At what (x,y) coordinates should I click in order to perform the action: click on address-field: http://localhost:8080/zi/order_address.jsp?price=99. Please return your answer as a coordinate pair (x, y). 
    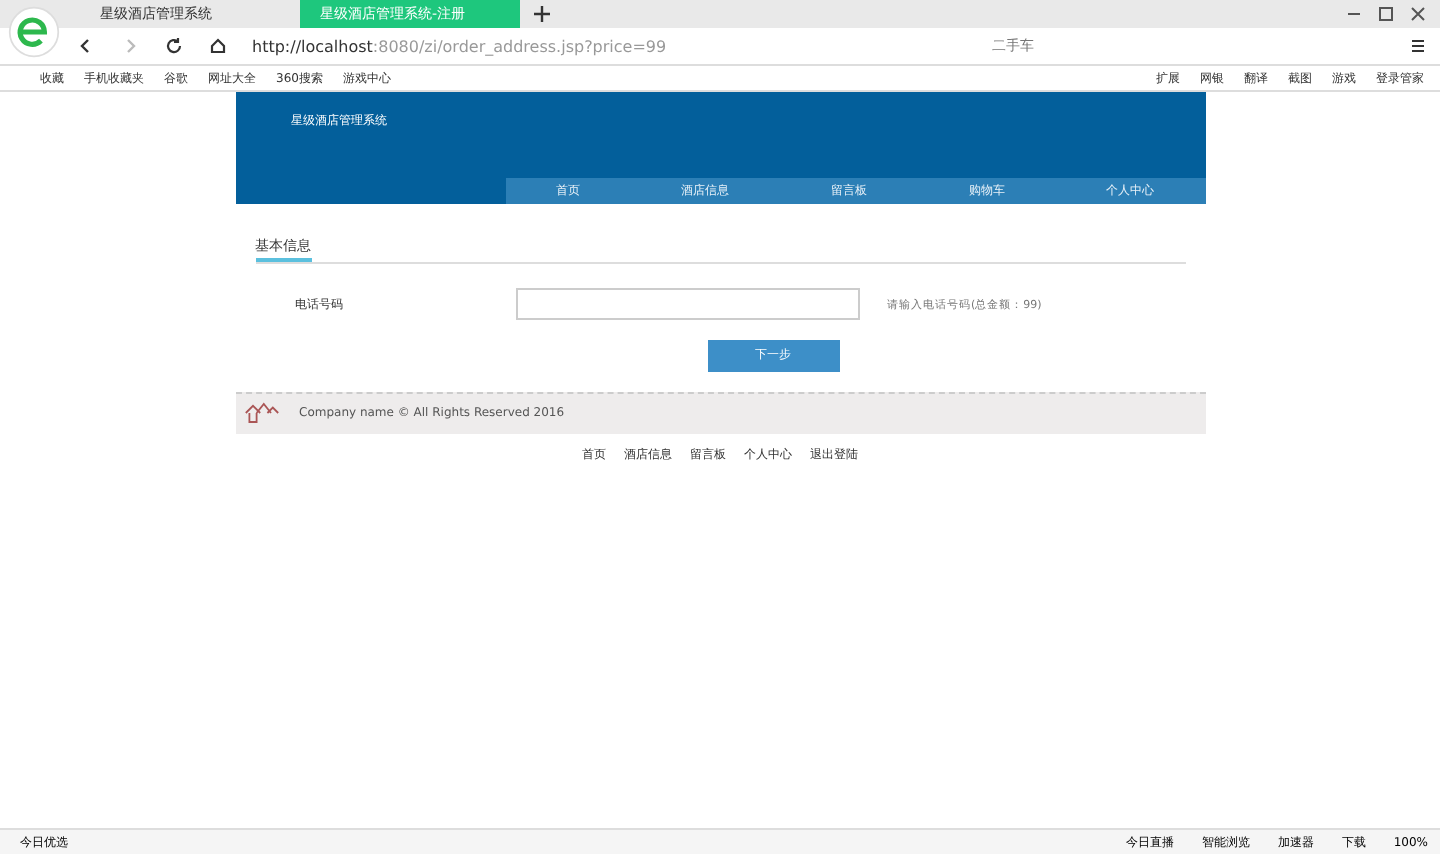
    Looking at the image, I should click on (614, 46).